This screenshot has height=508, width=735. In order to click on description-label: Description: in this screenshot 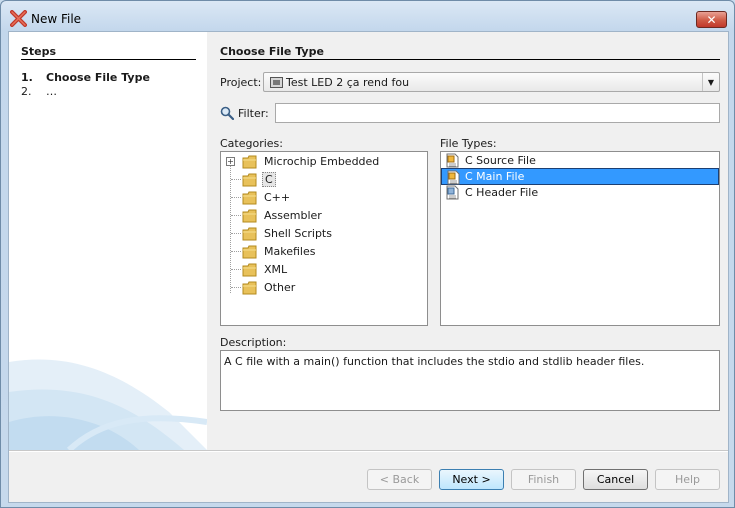, I will do `click(253, 342)`.